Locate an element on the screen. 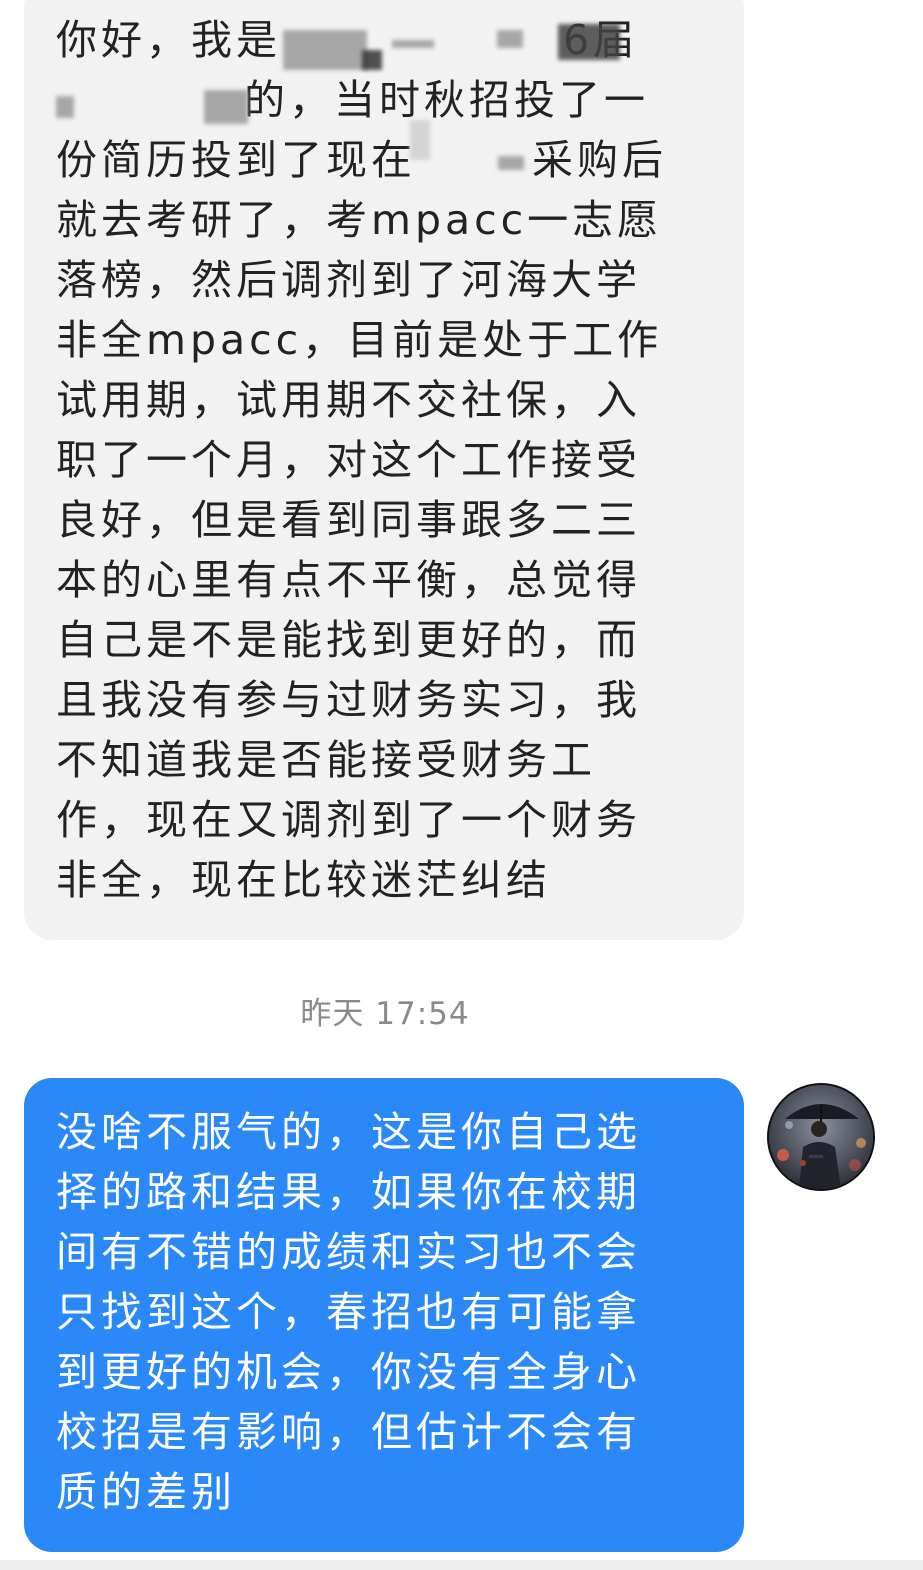 This screenshot has height=1570, width=923. message-line-1: 没啥不服气的，这是你自己选 is located at coordinates (348, 1132).